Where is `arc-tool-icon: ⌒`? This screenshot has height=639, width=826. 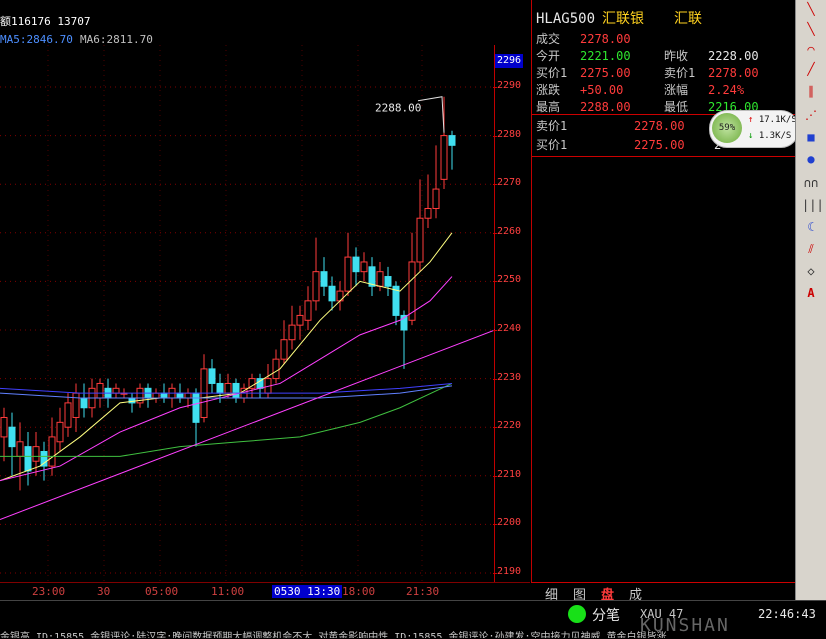 arc-tool-icon: ⌒ is located at coordinates (811, 49).